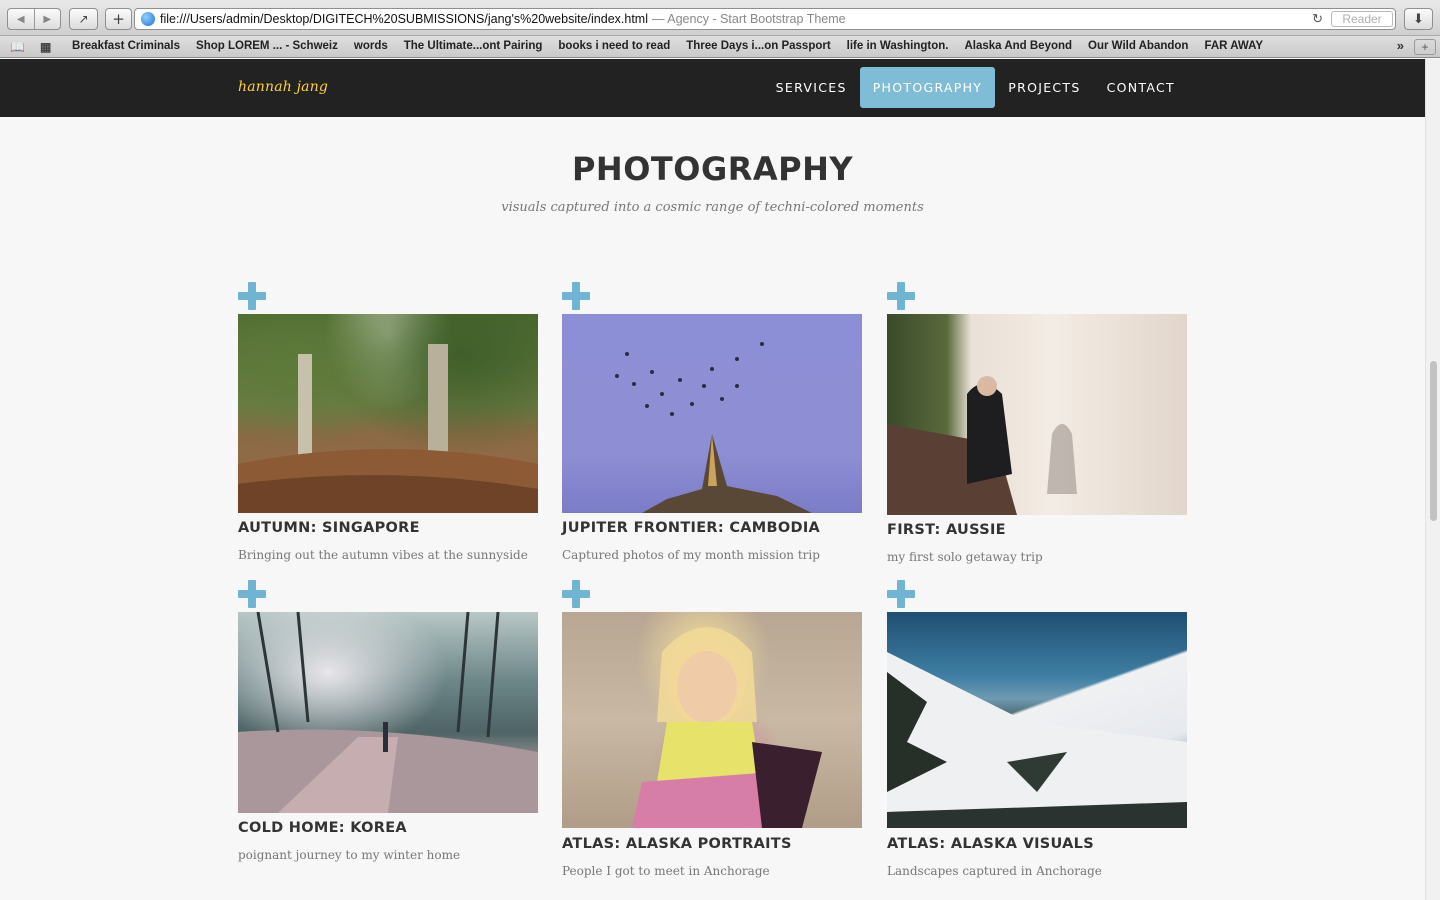 This screenshot has height=900, width=1440. I want to click on page-scrollbar, so click(1432, 479).